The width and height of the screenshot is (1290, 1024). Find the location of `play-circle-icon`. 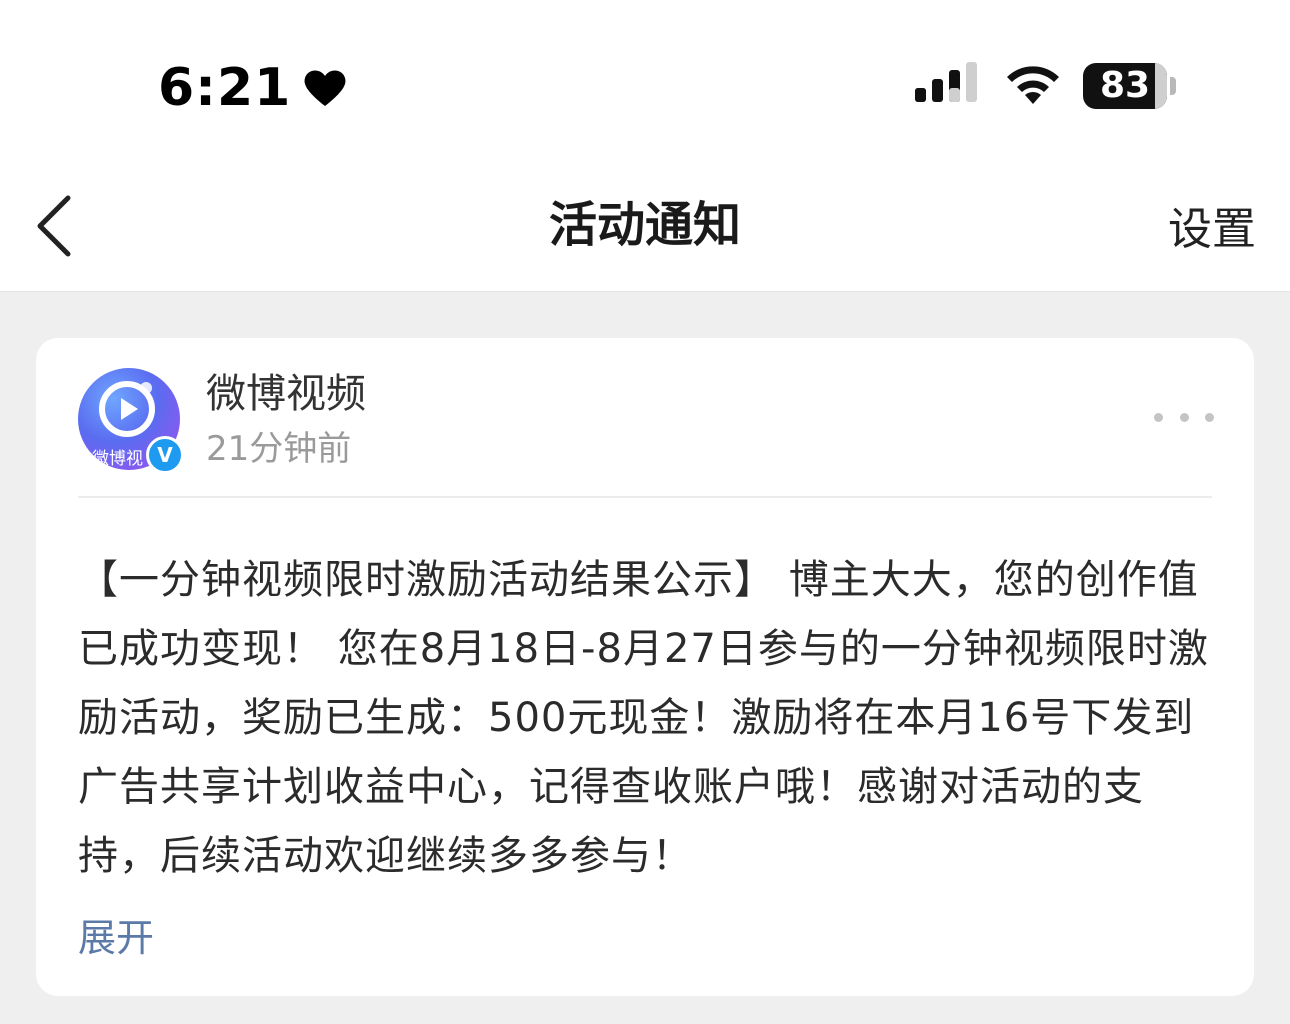

play-circle-icon is located at coordinates (127, 409).